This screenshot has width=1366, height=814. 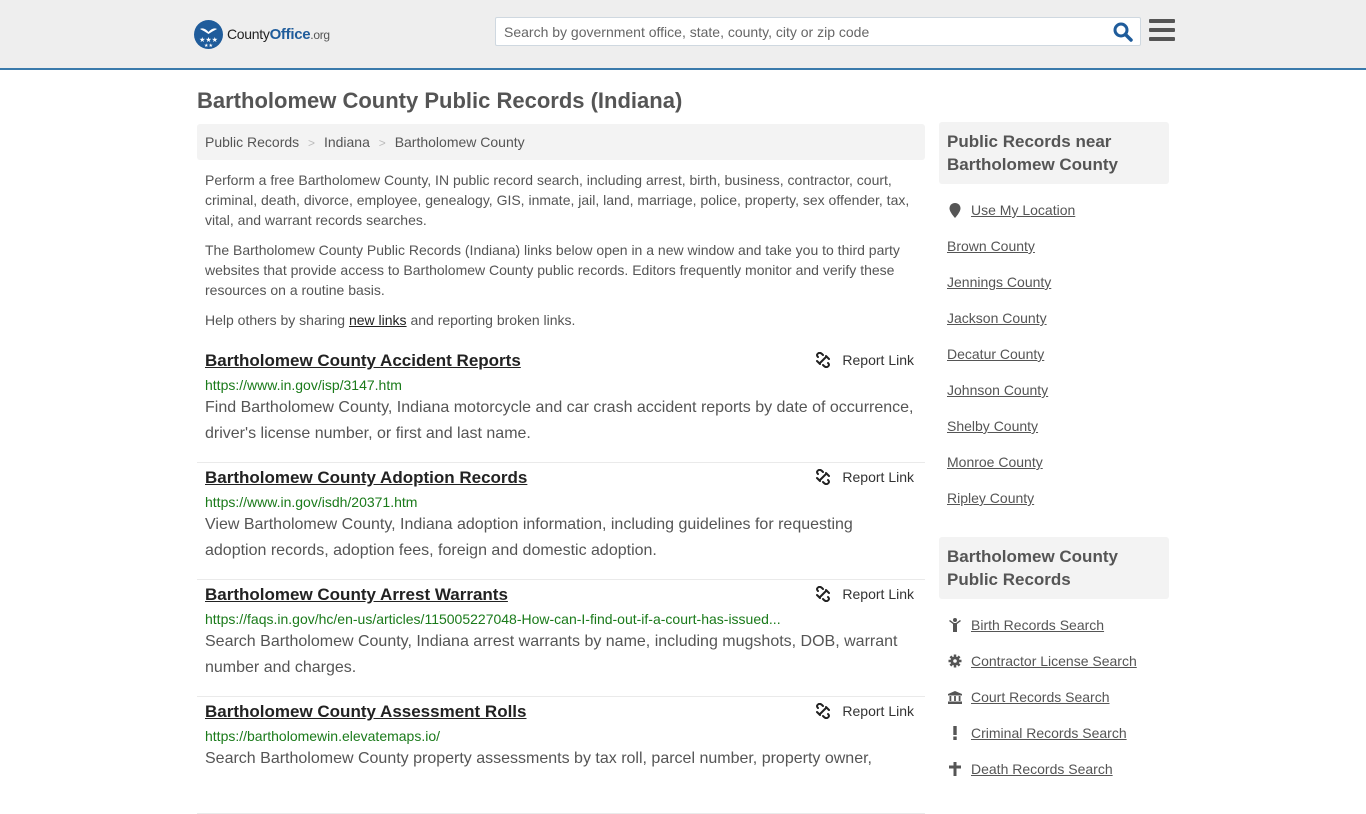 I want to click on logo-text: CountyOffice.org, so click(x=278, y=34).